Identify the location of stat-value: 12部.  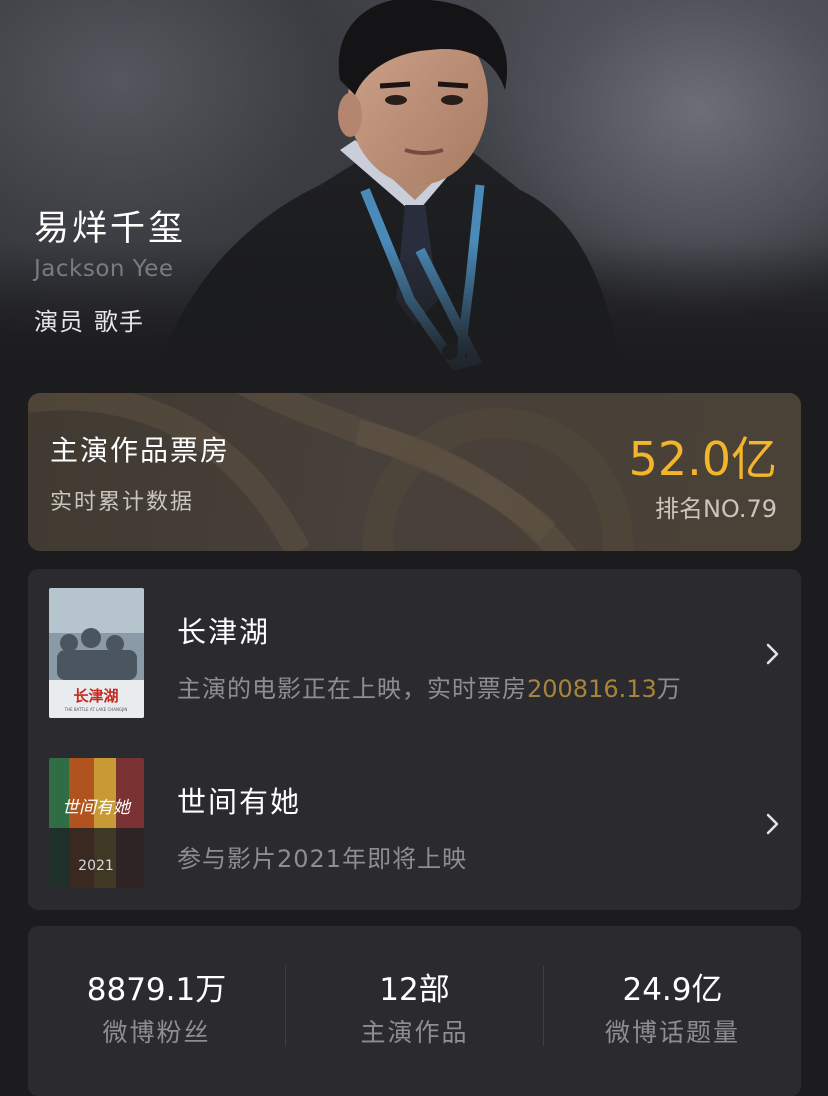
(414, 990).